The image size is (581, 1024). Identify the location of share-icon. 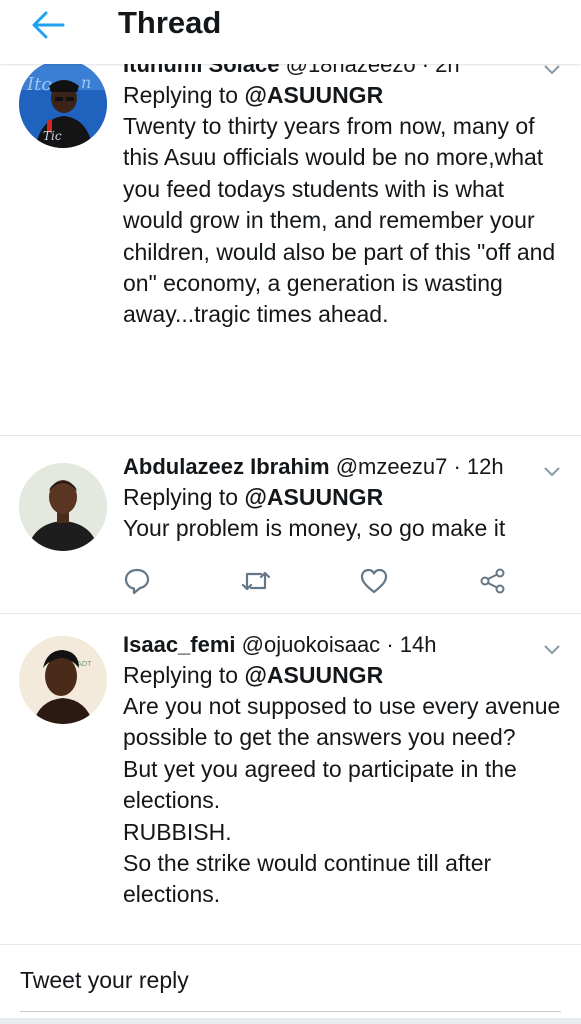
(492, 581).